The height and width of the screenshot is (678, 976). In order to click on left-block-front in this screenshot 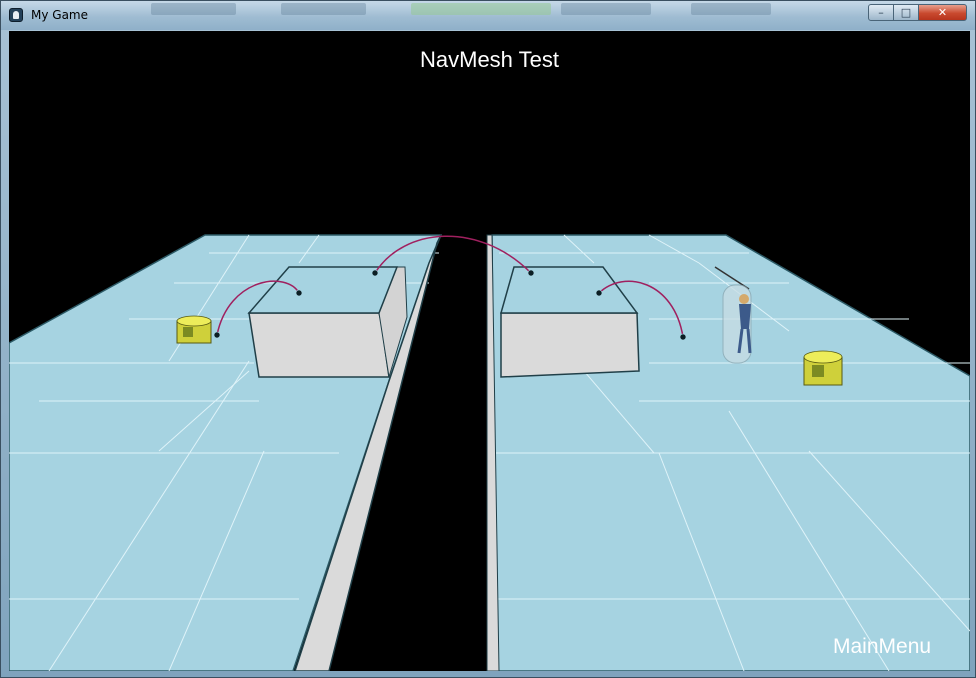, I will do `click(319, 345)`.